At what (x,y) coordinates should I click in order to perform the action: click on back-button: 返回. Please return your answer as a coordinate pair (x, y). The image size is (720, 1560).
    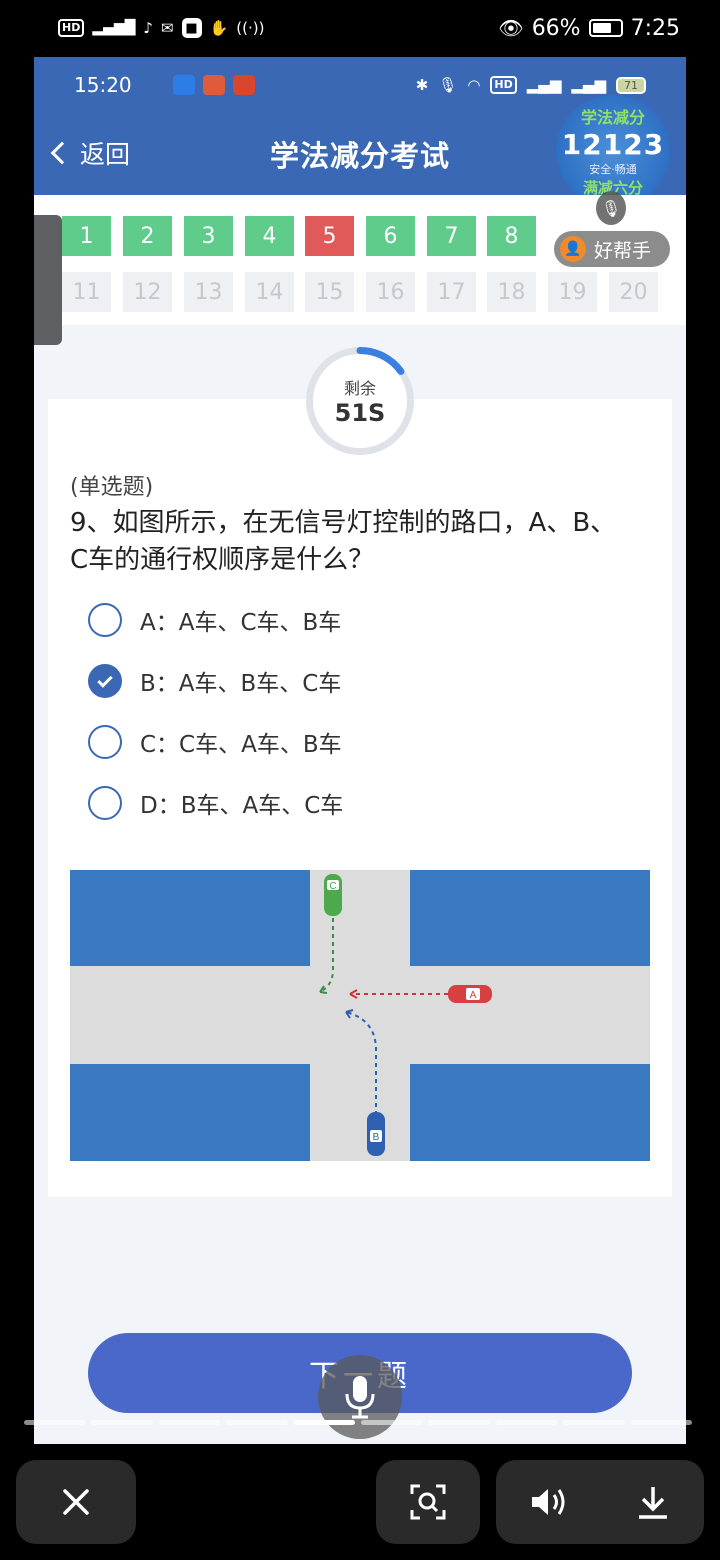
    Looking at the image, I should click on (90, 153).